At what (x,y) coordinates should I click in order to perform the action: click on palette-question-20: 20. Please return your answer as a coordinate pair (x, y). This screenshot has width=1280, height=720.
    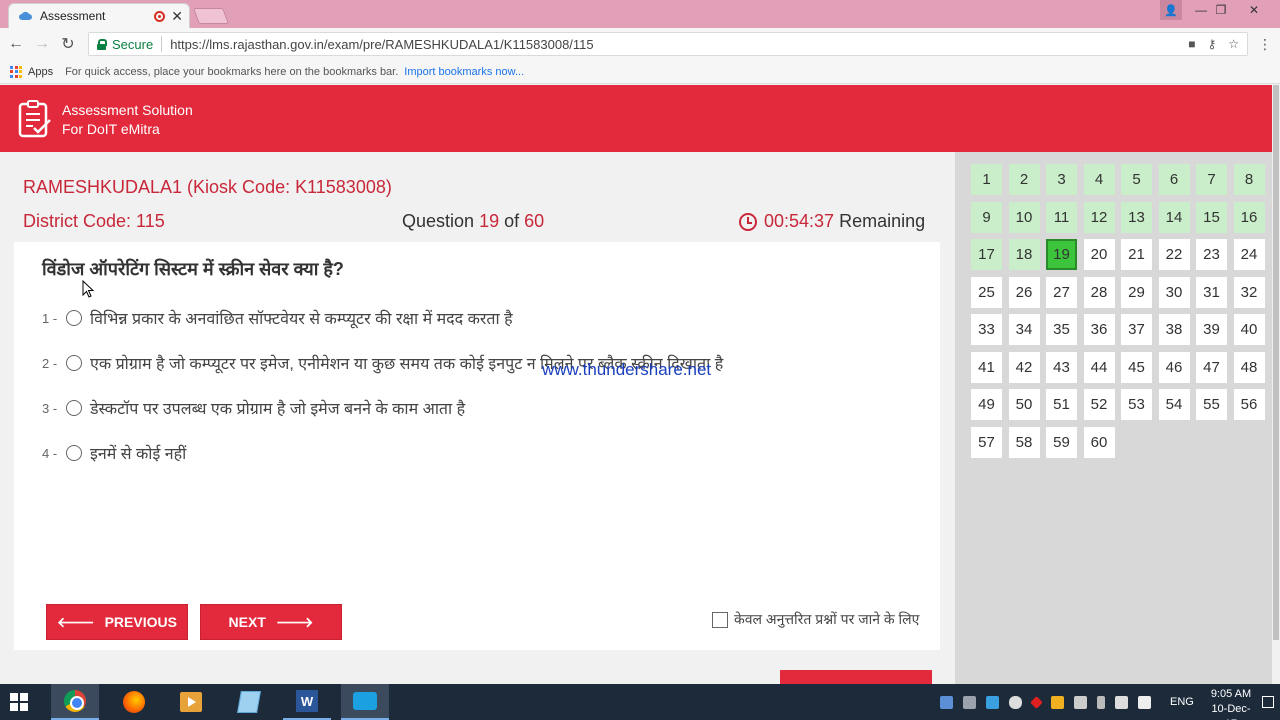
    Looking at the image, I should click on (1099, 254).